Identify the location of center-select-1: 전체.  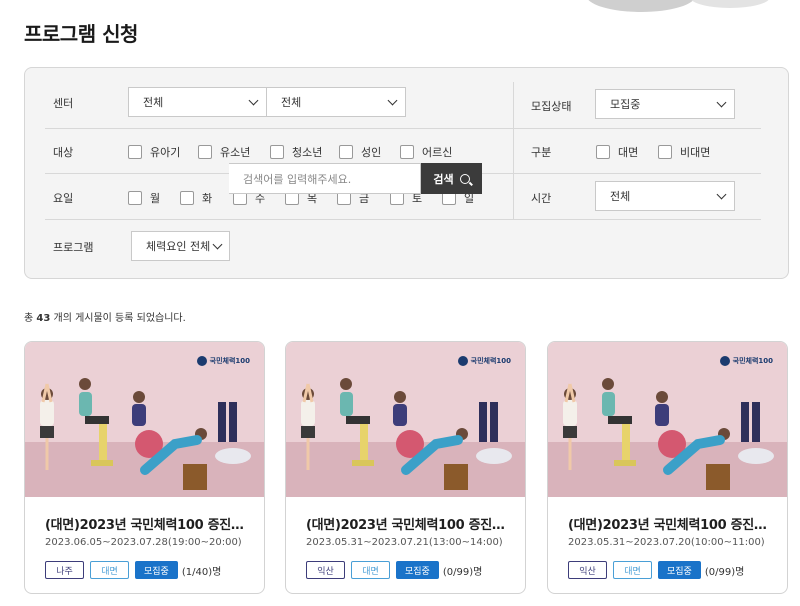
(197, 102).